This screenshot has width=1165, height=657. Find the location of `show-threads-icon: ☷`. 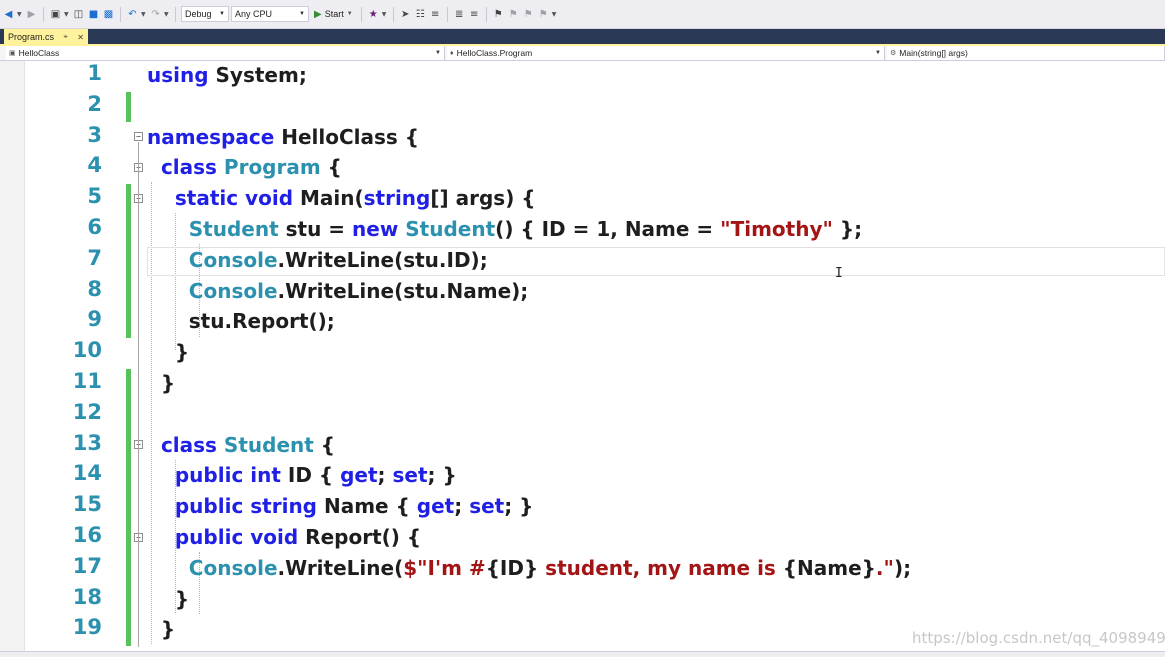

show-threads-icon: ☷ is located at coordinates (420, 14).